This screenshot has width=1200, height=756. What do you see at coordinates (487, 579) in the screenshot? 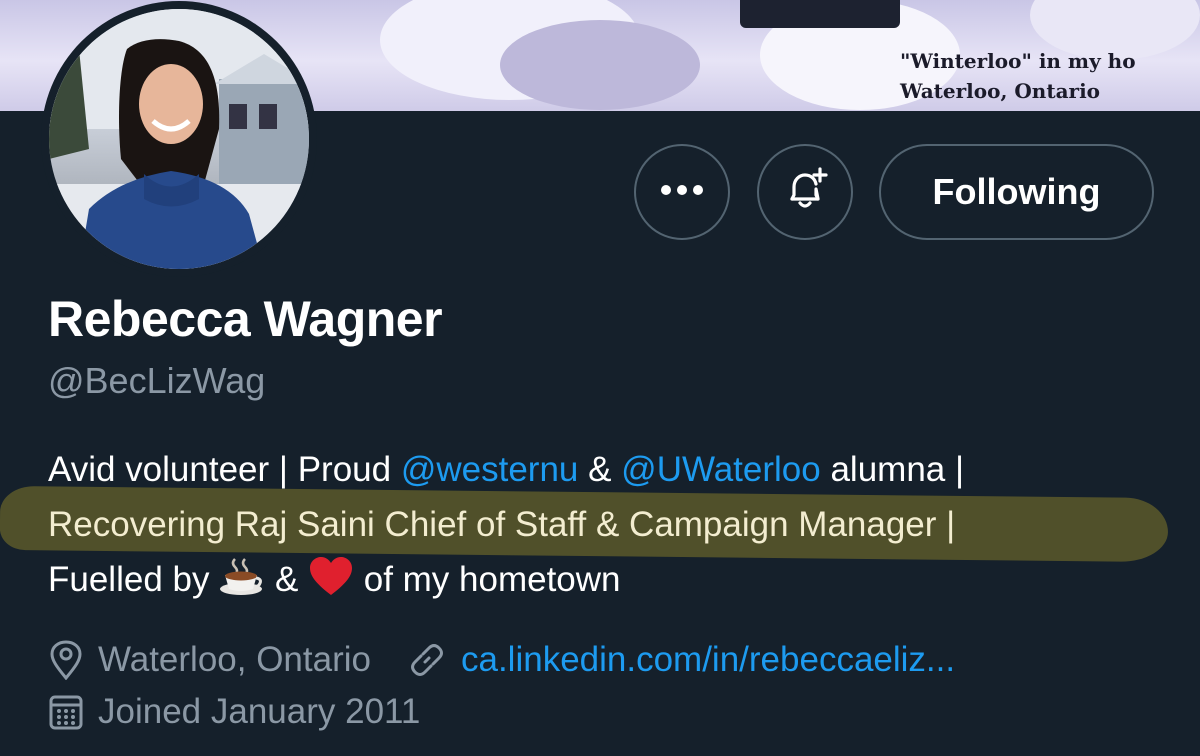
I see `bio-text: of my hometown` at bounding box center [487, 579].